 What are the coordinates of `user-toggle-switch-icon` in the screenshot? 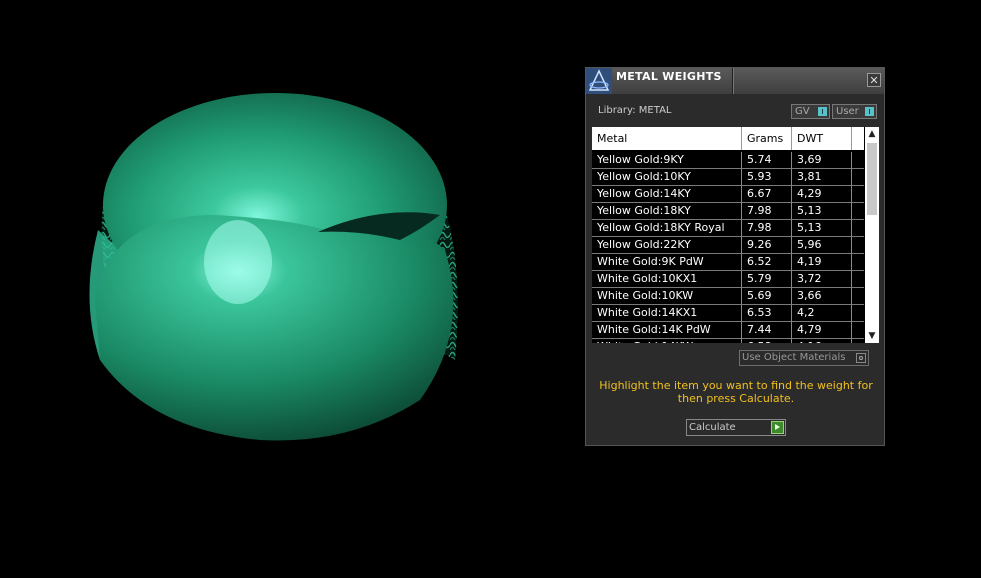 It's located at (869, 111).